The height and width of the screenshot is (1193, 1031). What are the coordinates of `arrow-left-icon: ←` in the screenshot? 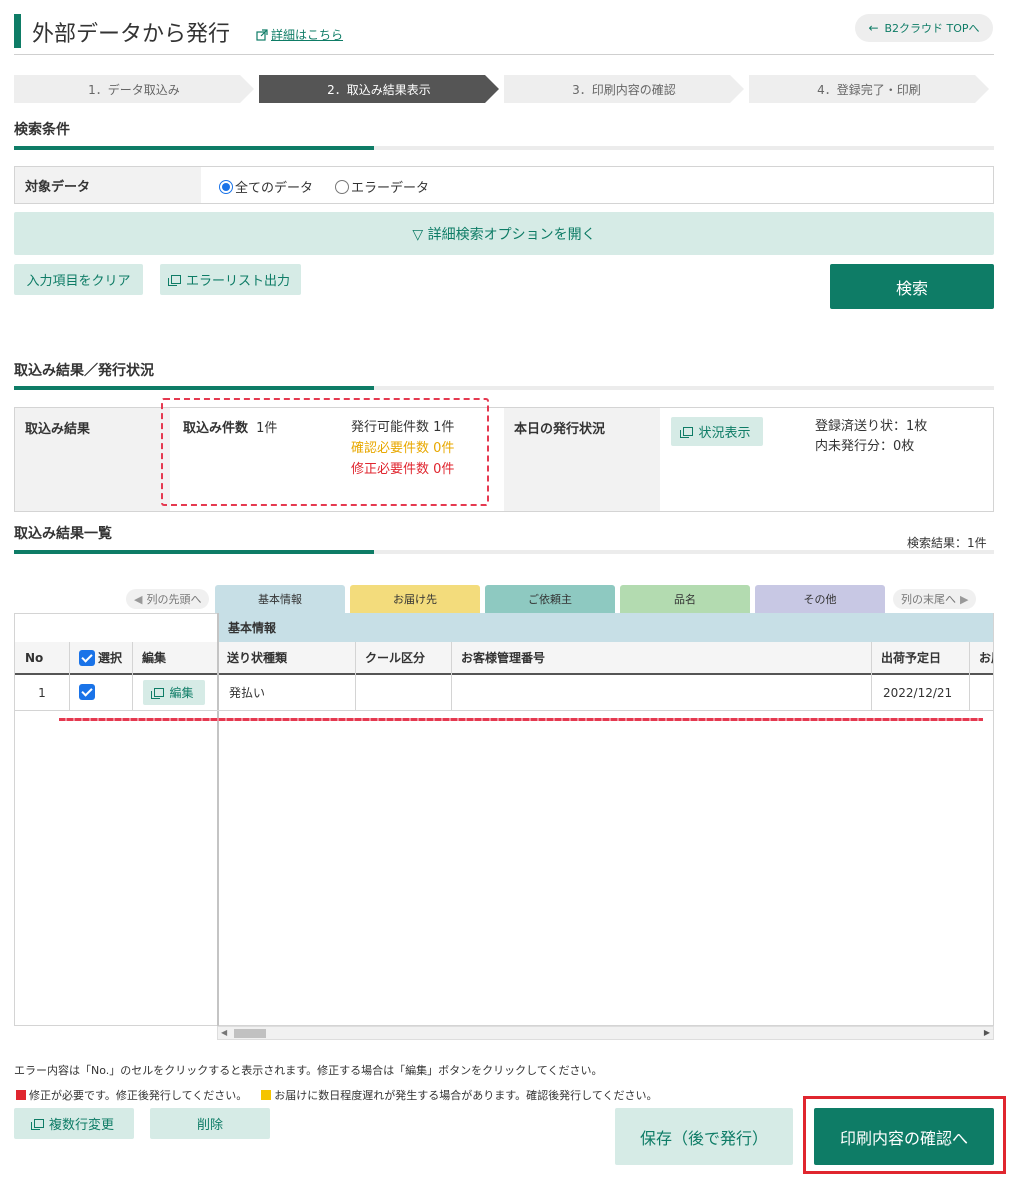 It's located at (873, 28).